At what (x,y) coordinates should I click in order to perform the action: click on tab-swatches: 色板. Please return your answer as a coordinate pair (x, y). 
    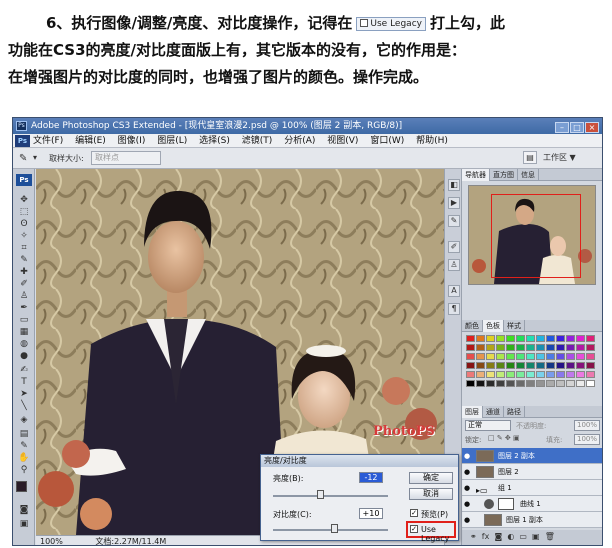
    Looking at the image, I should click on (493, 326).